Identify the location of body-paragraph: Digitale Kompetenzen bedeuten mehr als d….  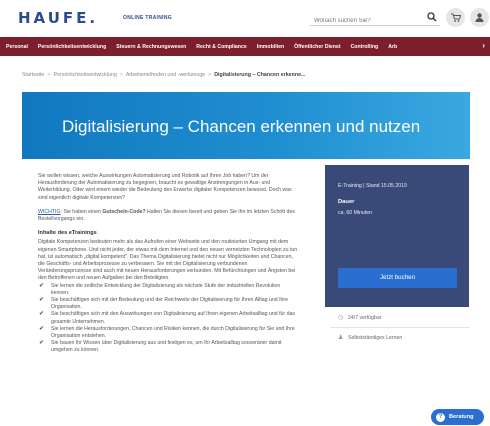
(168, 260).